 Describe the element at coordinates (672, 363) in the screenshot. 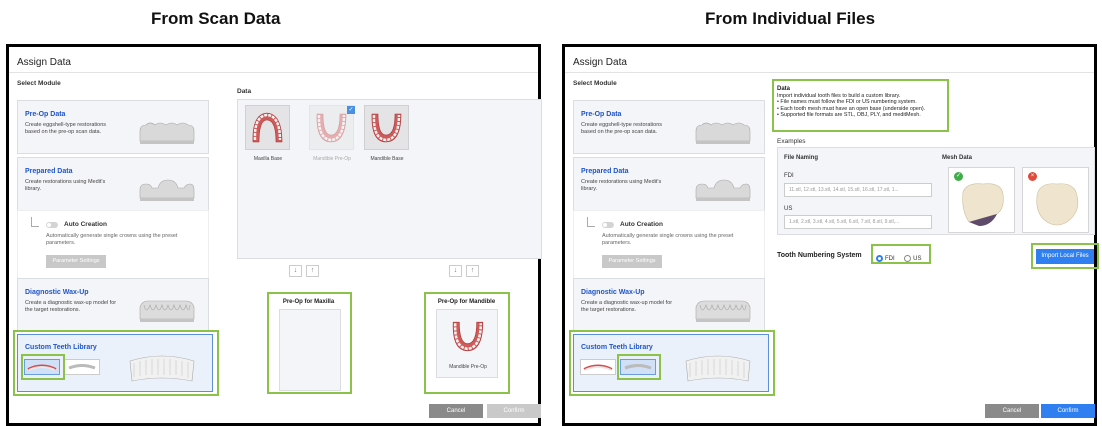

I see `highlight-library-card` at that location.